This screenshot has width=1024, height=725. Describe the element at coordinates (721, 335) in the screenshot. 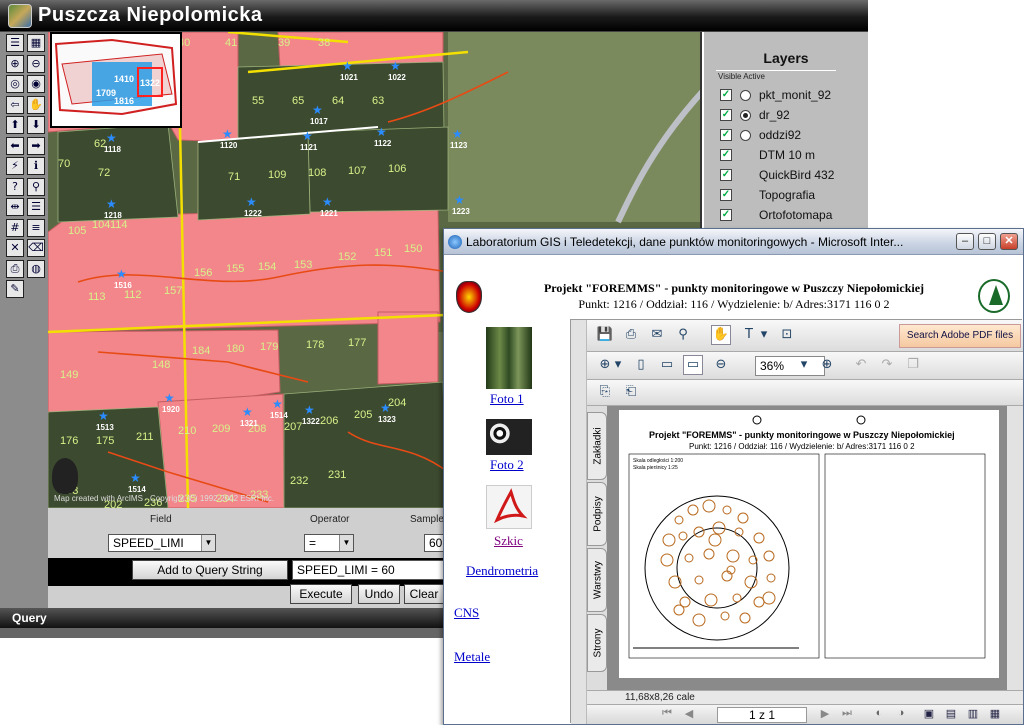

I see `hand-tool-icon: ✋` at that location.